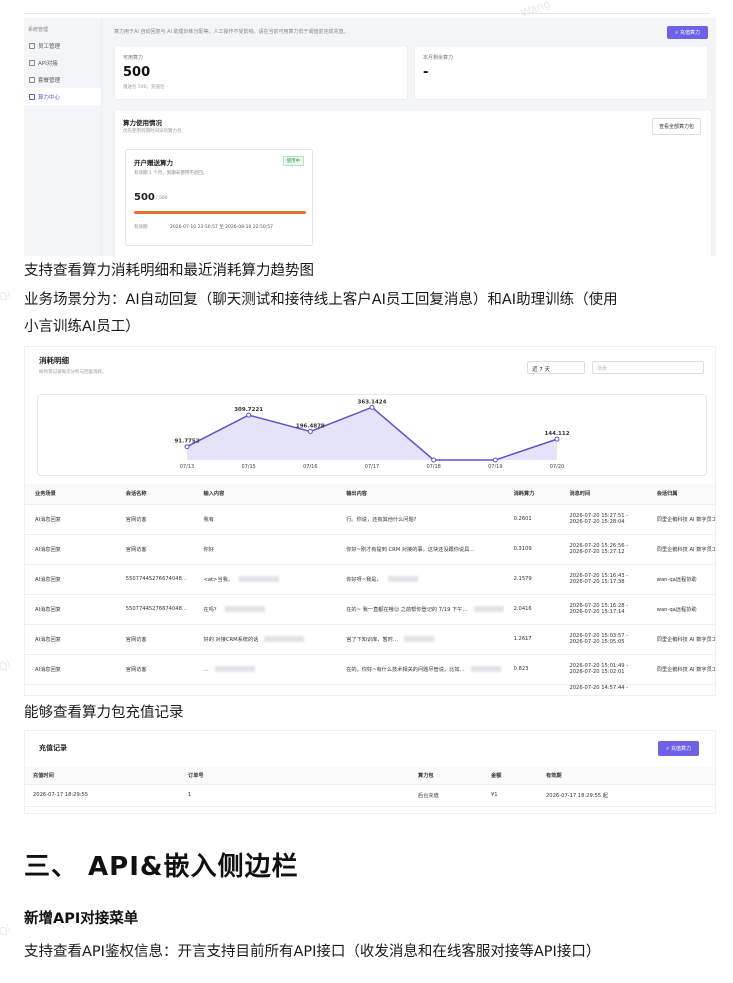 Image resolution: width=733 pixels, height=983 pixels. Describe the element at coordinates (556, 367) in the screenshot. I see `range-select: 近 7 天` at that location.